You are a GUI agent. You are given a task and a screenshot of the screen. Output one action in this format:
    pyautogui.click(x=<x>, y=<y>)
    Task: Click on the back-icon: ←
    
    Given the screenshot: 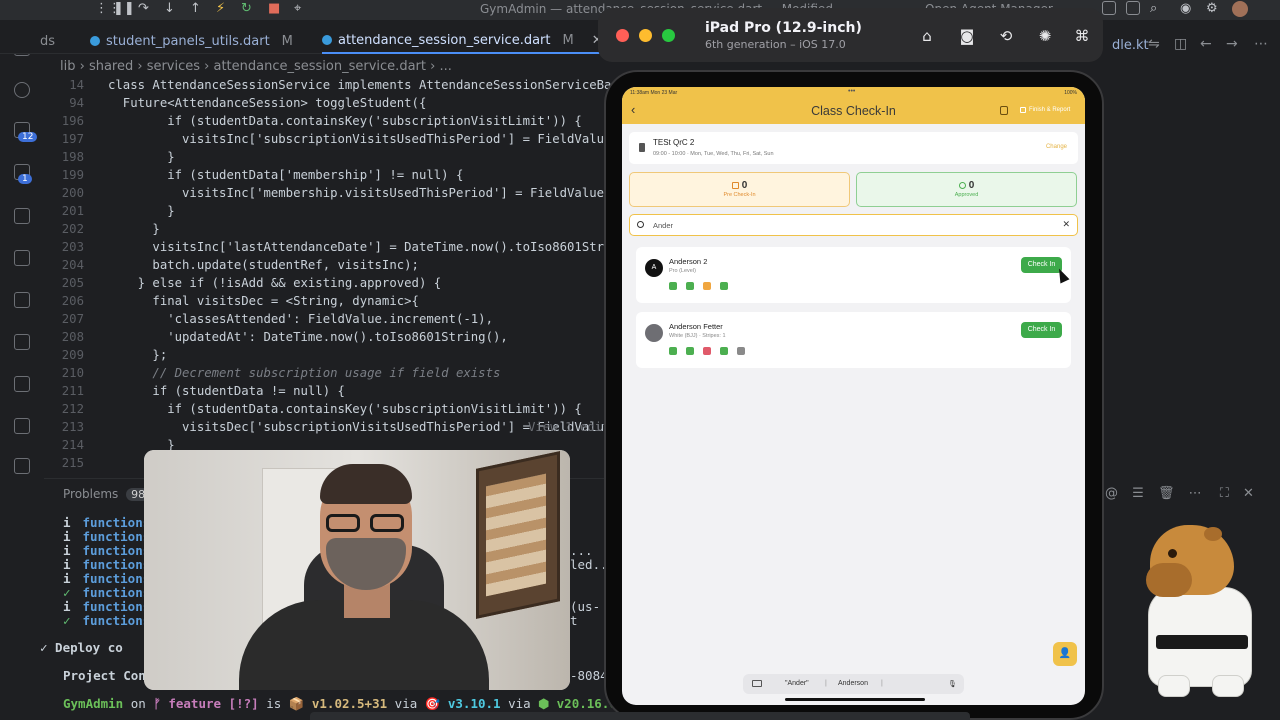 What is the action you would take?
    pyautogui.click(x=1206, y=44)
    